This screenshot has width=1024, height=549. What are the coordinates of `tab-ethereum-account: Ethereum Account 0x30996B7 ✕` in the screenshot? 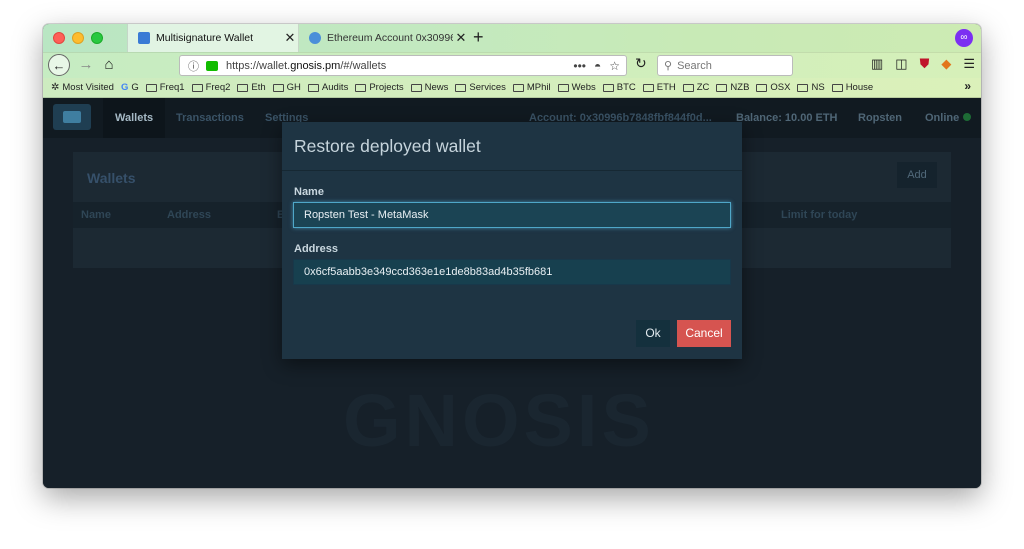 It's located at (384, 38).